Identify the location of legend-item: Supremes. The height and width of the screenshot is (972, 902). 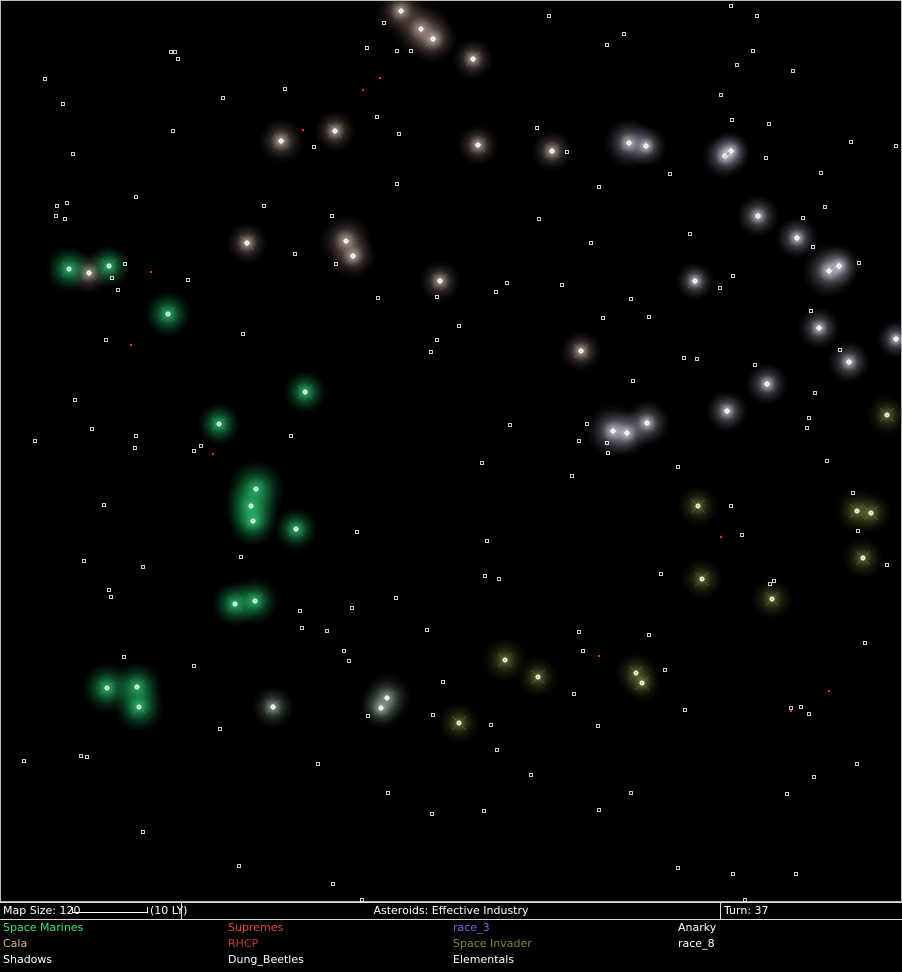
(255, 928).